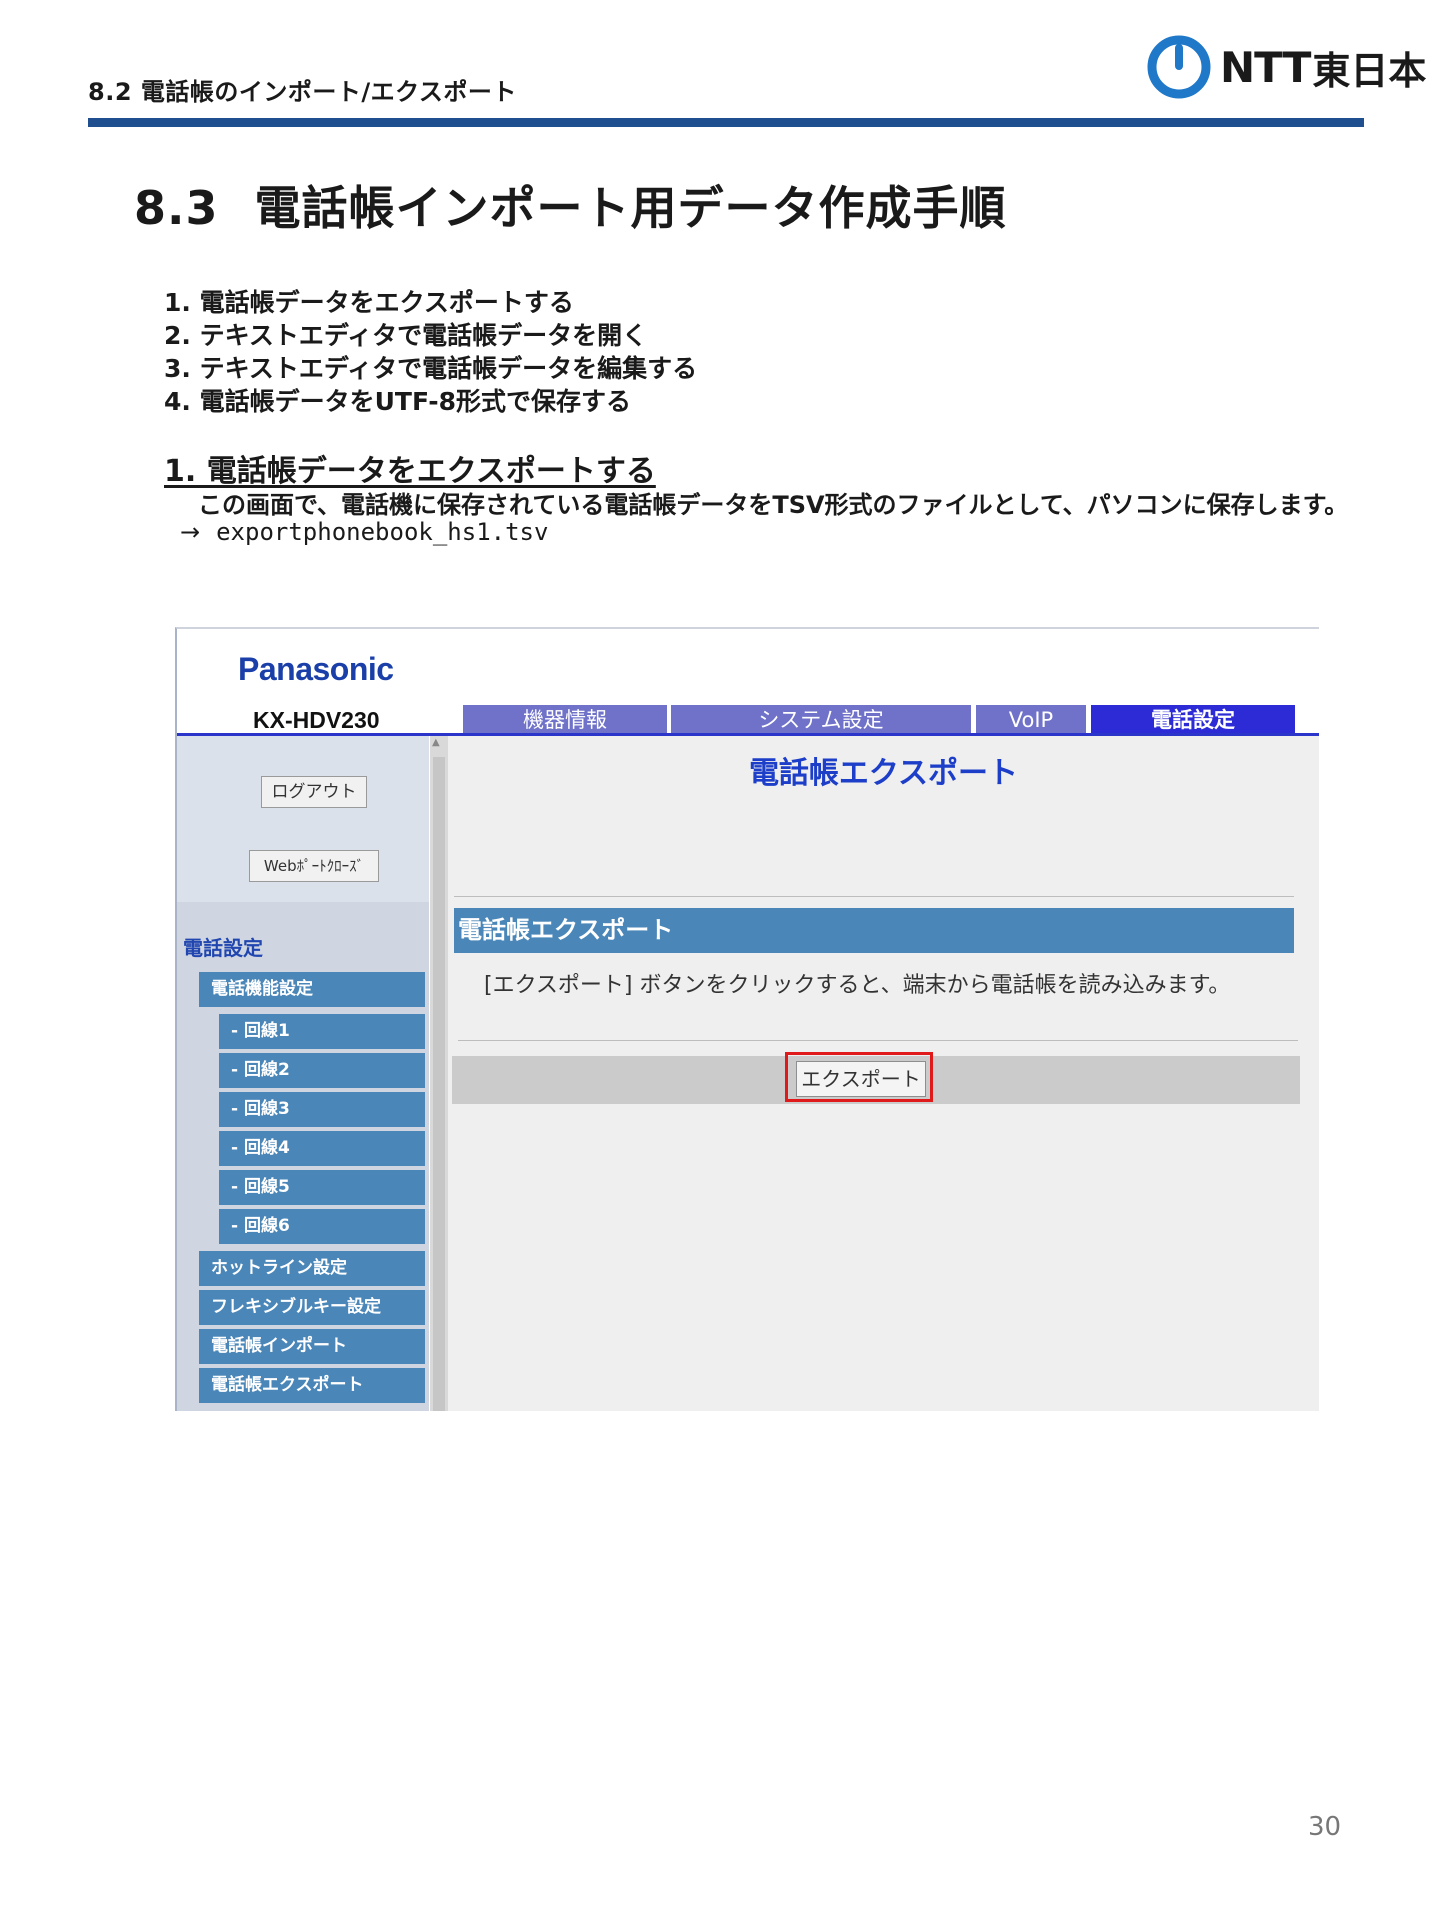  Describe the element at coordinates (312, 989) in the screenshot. I see `sidebar-item-phone-function: 電話機能設定` at that location.